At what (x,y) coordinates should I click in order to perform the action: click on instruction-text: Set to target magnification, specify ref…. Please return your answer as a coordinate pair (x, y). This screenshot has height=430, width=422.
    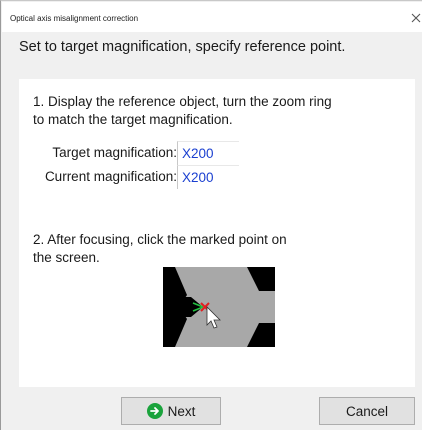
    Looking at the image, I should click on (182, 47).